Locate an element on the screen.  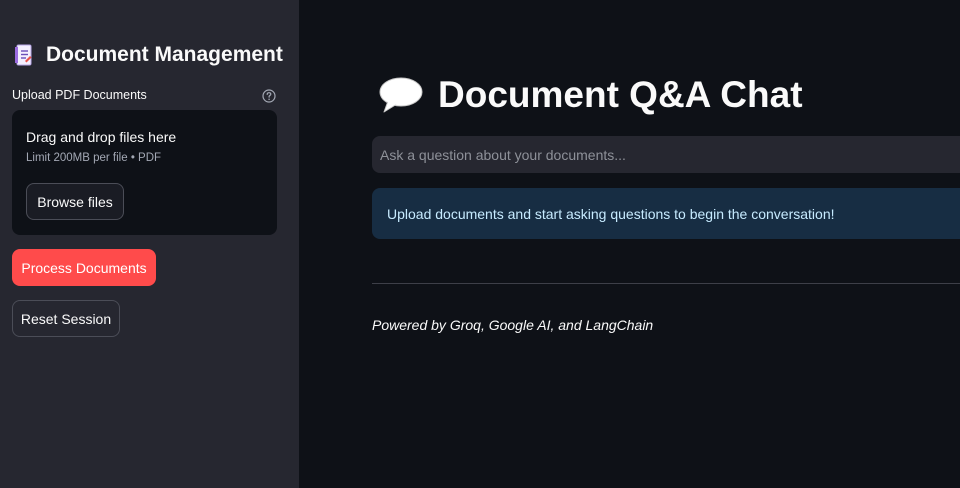
dropzone-limit: Limit 200MB per file • PDF is located at coordinates (94, 158).